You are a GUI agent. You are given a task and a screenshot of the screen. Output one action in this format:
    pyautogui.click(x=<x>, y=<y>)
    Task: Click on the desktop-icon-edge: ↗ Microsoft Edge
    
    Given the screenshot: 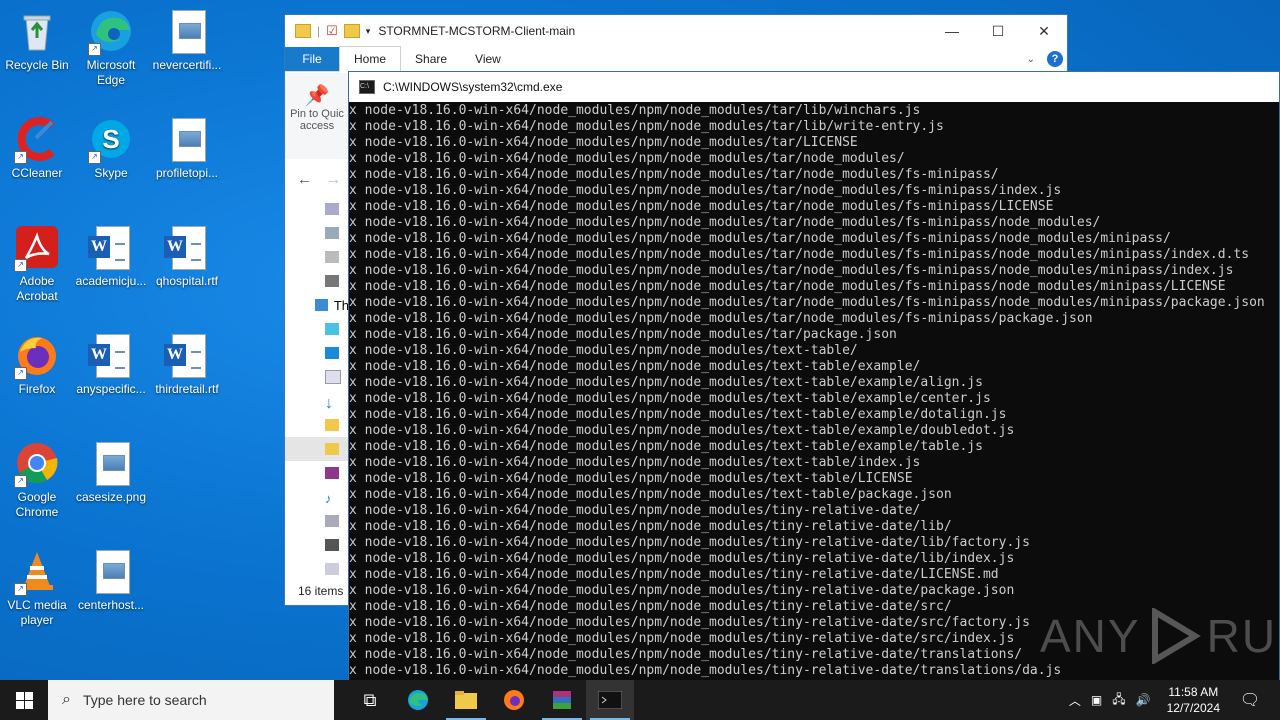 What is the action you would take?
    pyautogui.click(x=111, y=48)
    